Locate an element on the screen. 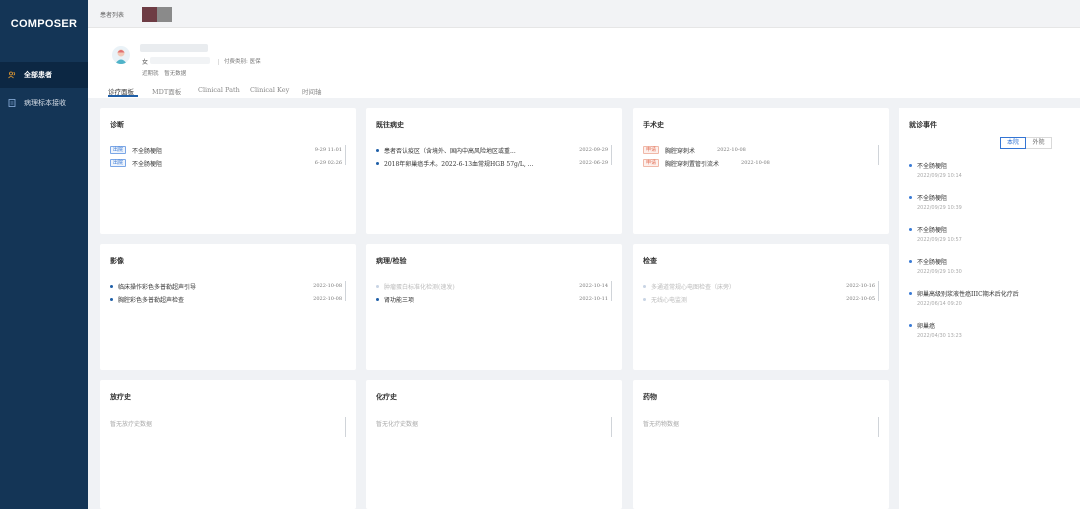 The width and height of the screenshot is (1080, 509). card-title: 化疗史 is located at coordinates (386, 396).